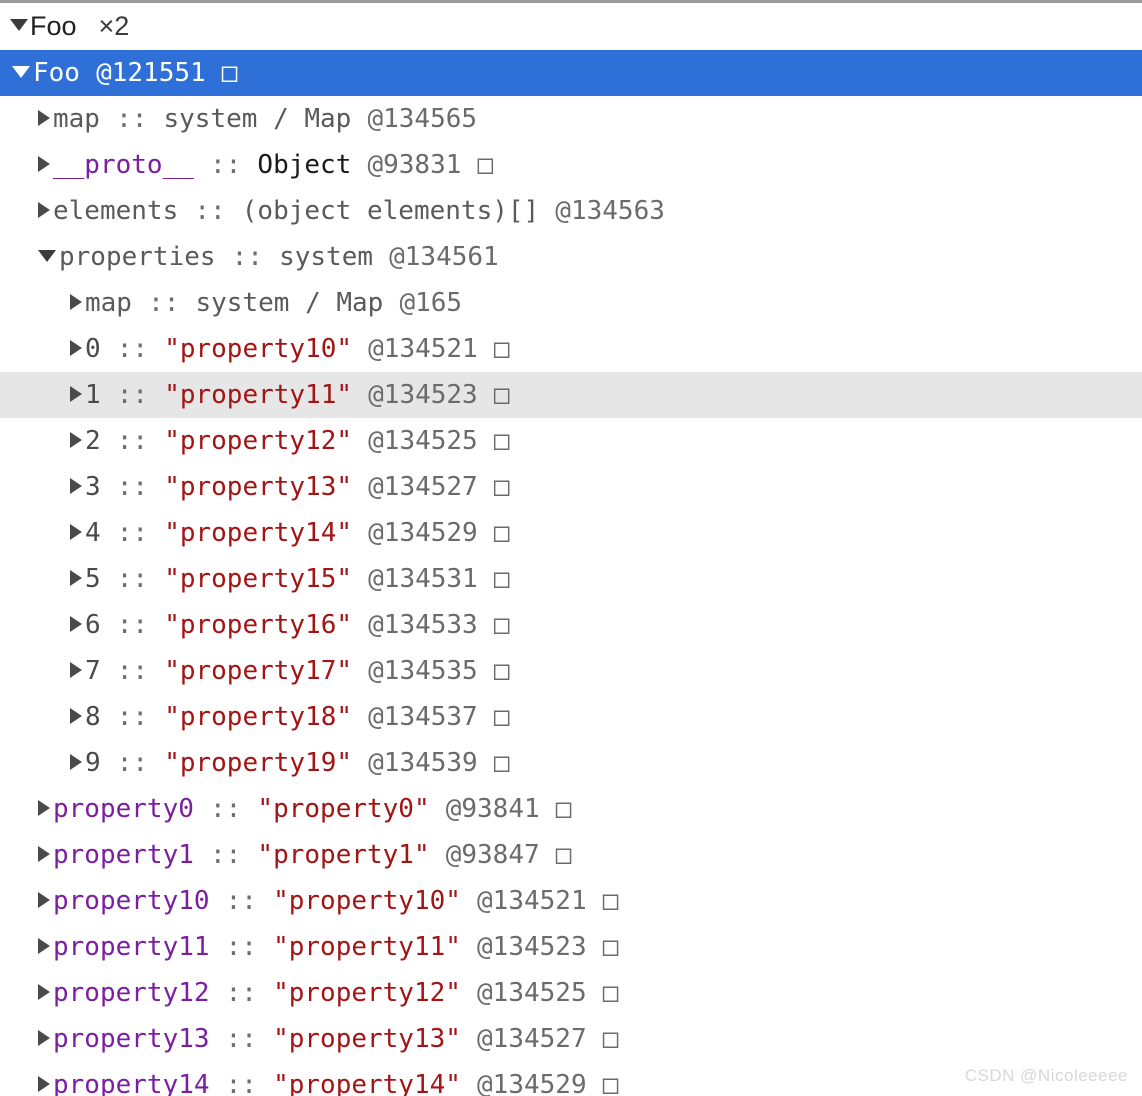 This screenshot has width=1142, height=1096. What do you see at coordinates (423, 579) in the screenshot?
I see `tree-row-object-id: @134531` at bounding box center [423, 579].